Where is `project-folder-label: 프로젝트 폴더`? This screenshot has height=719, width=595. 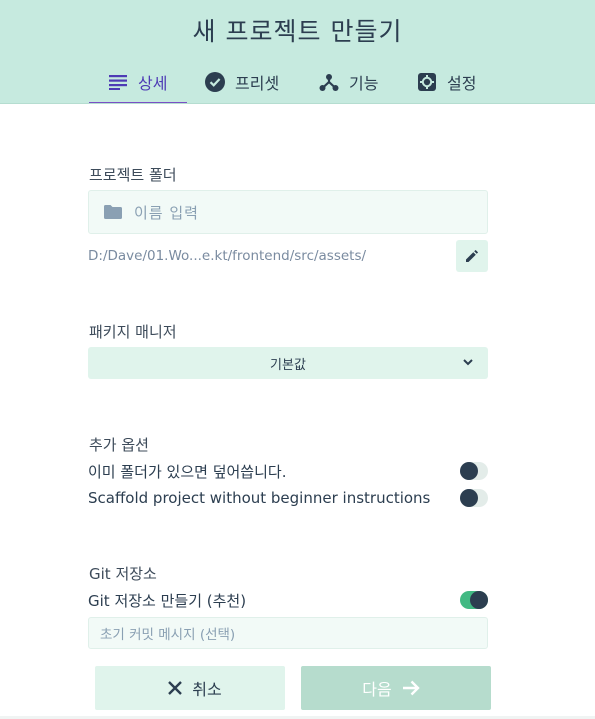
project-folder-label: 프로젝트 폴더 is located at coordinates (133, 175).